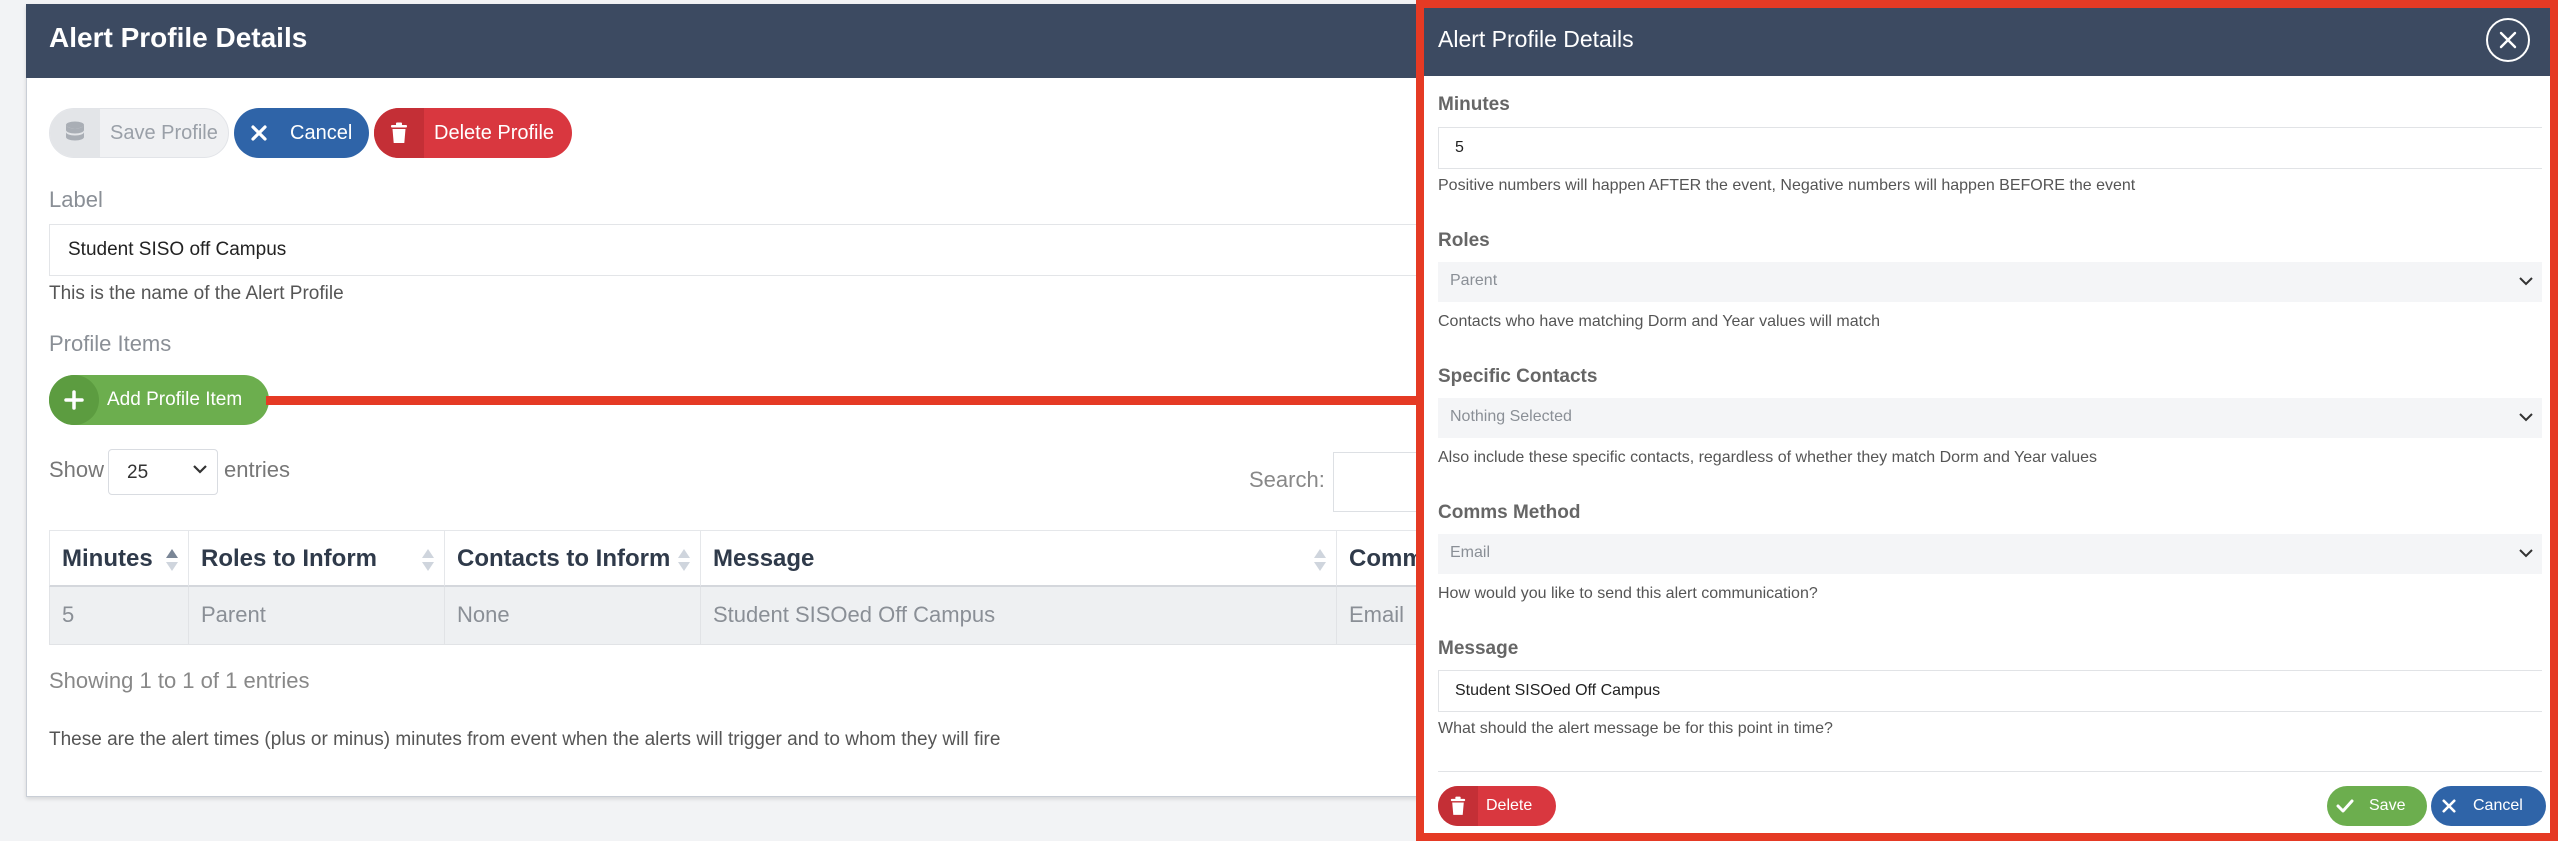  I want to click on column-label: Roles to Inform, so click(289, 558).